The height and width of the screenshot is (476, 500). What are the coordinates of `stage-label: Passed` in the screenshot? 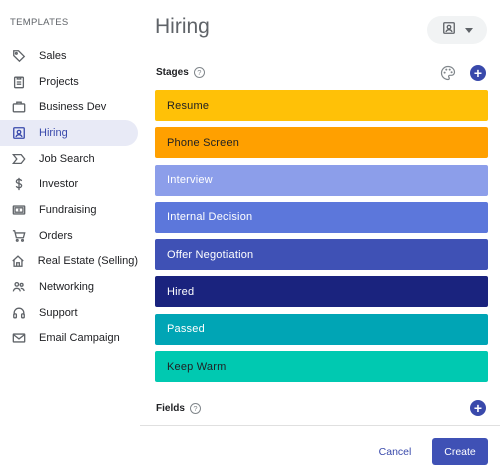 It's located at (186, 329).